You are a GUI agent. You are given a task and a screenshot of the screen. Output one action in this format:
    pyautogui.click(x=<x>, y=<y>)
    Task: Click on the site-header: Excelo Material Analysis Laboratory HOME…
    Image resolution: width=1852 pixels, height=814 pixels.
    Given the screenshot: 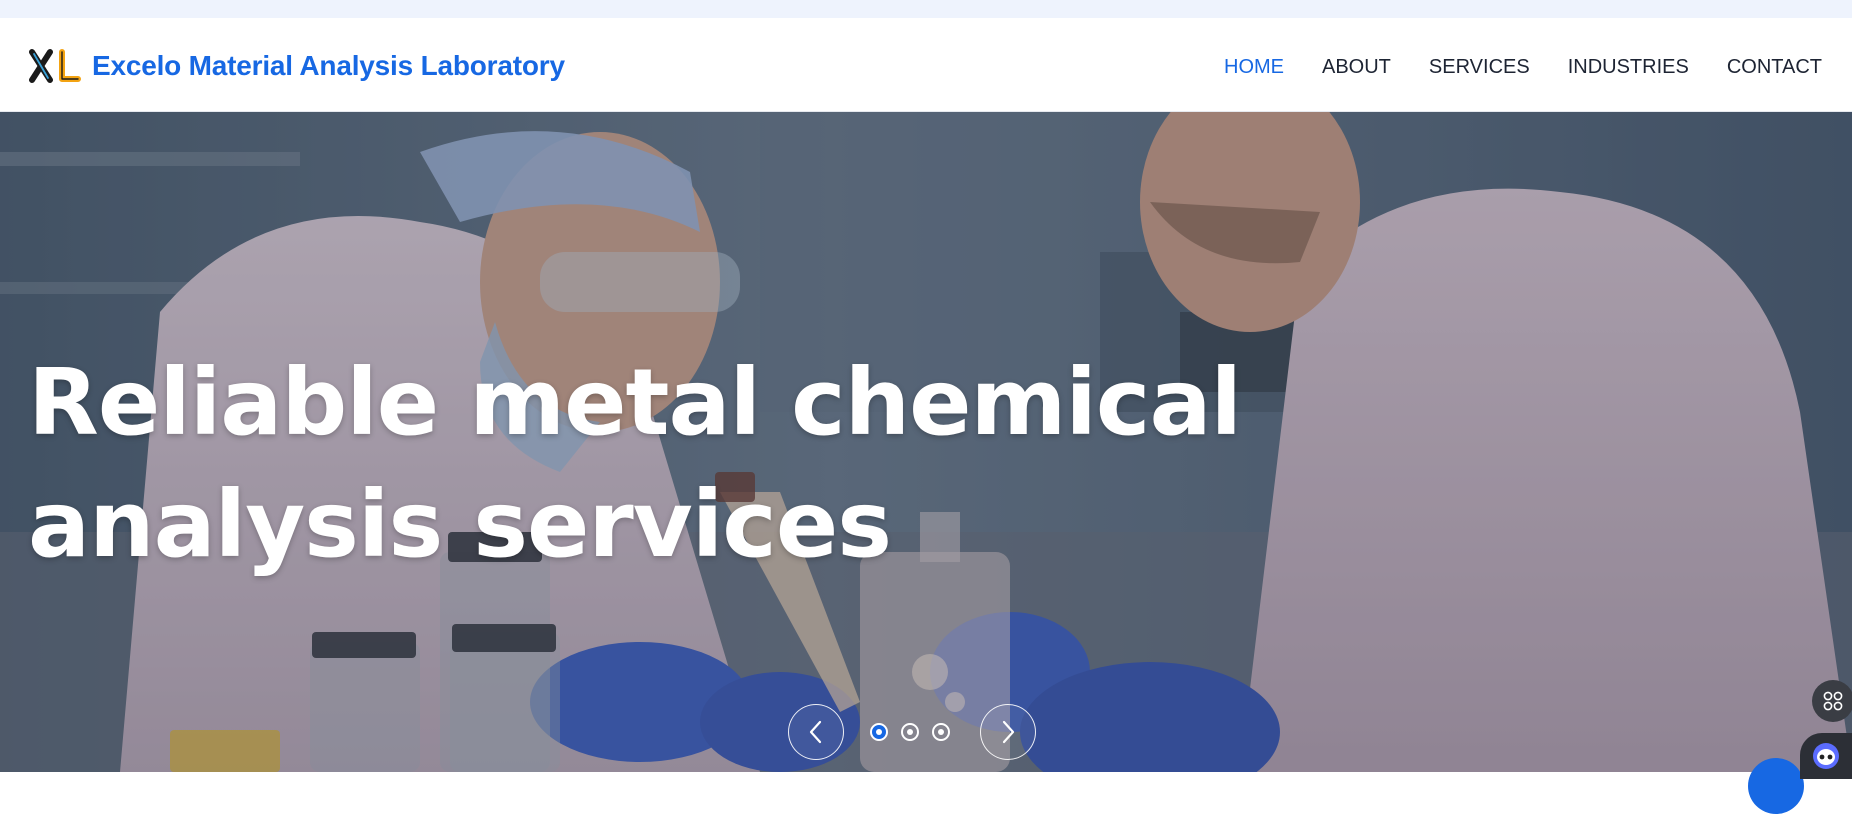 What is the action you would take?
    pyautogui.click(x=926, y=65)
    